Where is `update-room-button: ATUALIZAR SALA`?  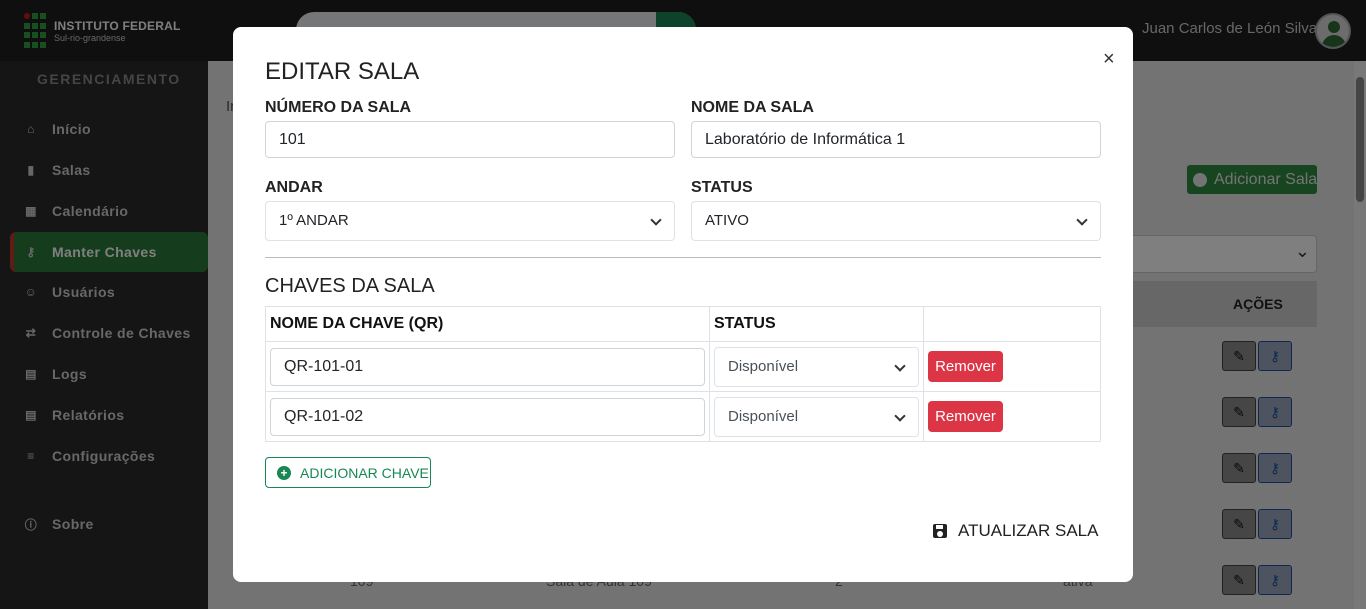
update-room-button: ATUALIZAR SALA is located at coordinates (1015, 531).